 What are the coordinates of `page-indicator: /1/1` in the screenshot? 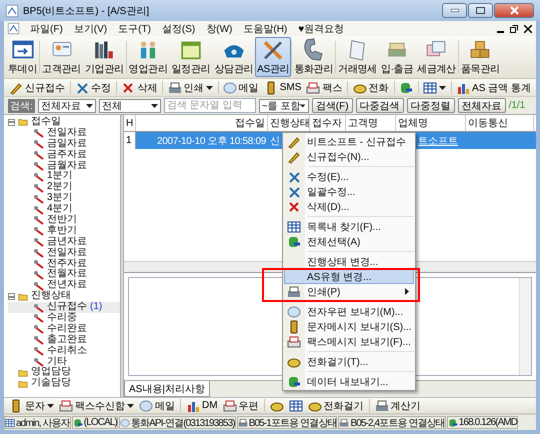 It's located at (517, 105).